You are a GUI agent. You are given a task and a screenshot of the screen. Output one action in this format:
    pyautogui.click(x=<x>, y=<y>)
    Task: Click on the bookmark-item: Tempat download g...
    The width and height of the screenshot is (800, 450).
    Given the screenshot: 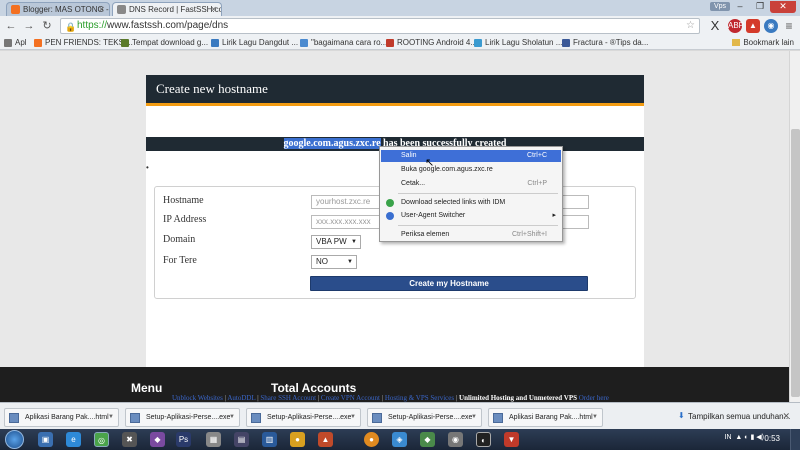 What is the action you would take?
    pyautogui.click(x=164, y=42)
    